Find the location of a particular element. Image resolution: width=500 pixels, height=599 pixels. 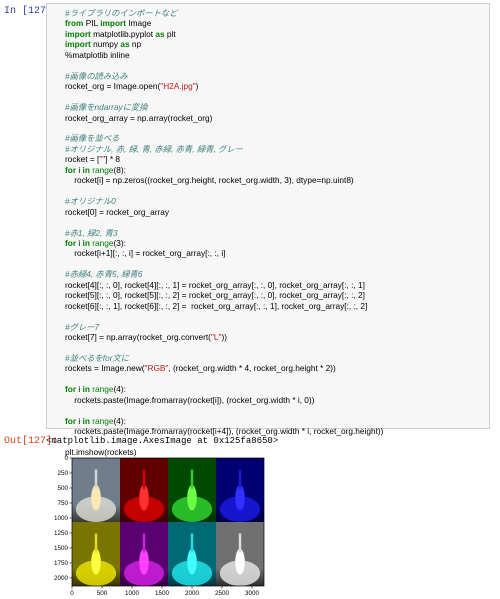

code-token: #赤緑4, 赤青5, 緑青6 is located at coordinates (104, 274).